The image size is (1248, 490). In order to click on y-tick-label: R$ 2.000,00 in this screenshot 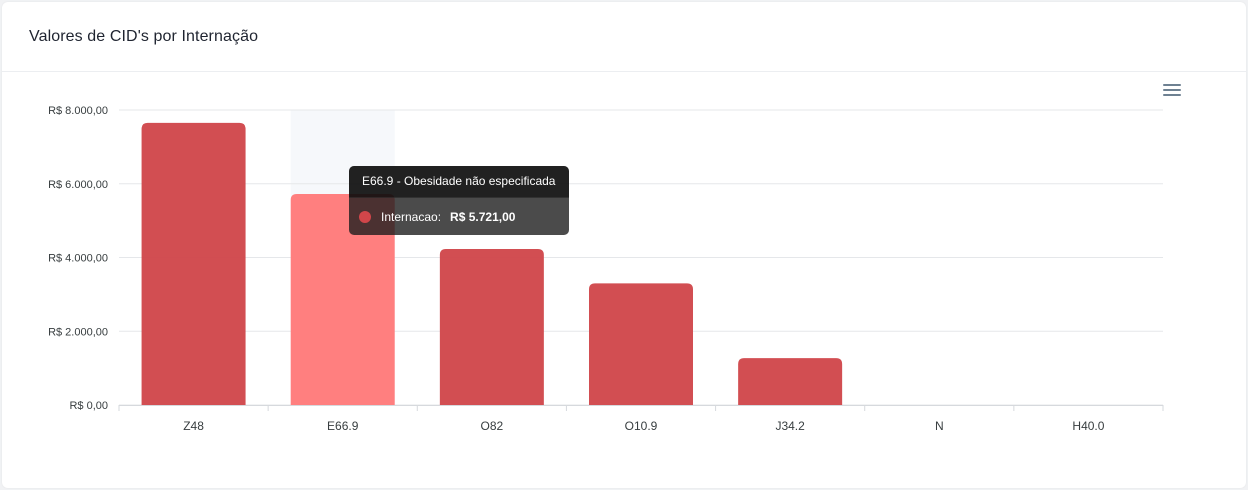, I will do `click(78, 332)`.